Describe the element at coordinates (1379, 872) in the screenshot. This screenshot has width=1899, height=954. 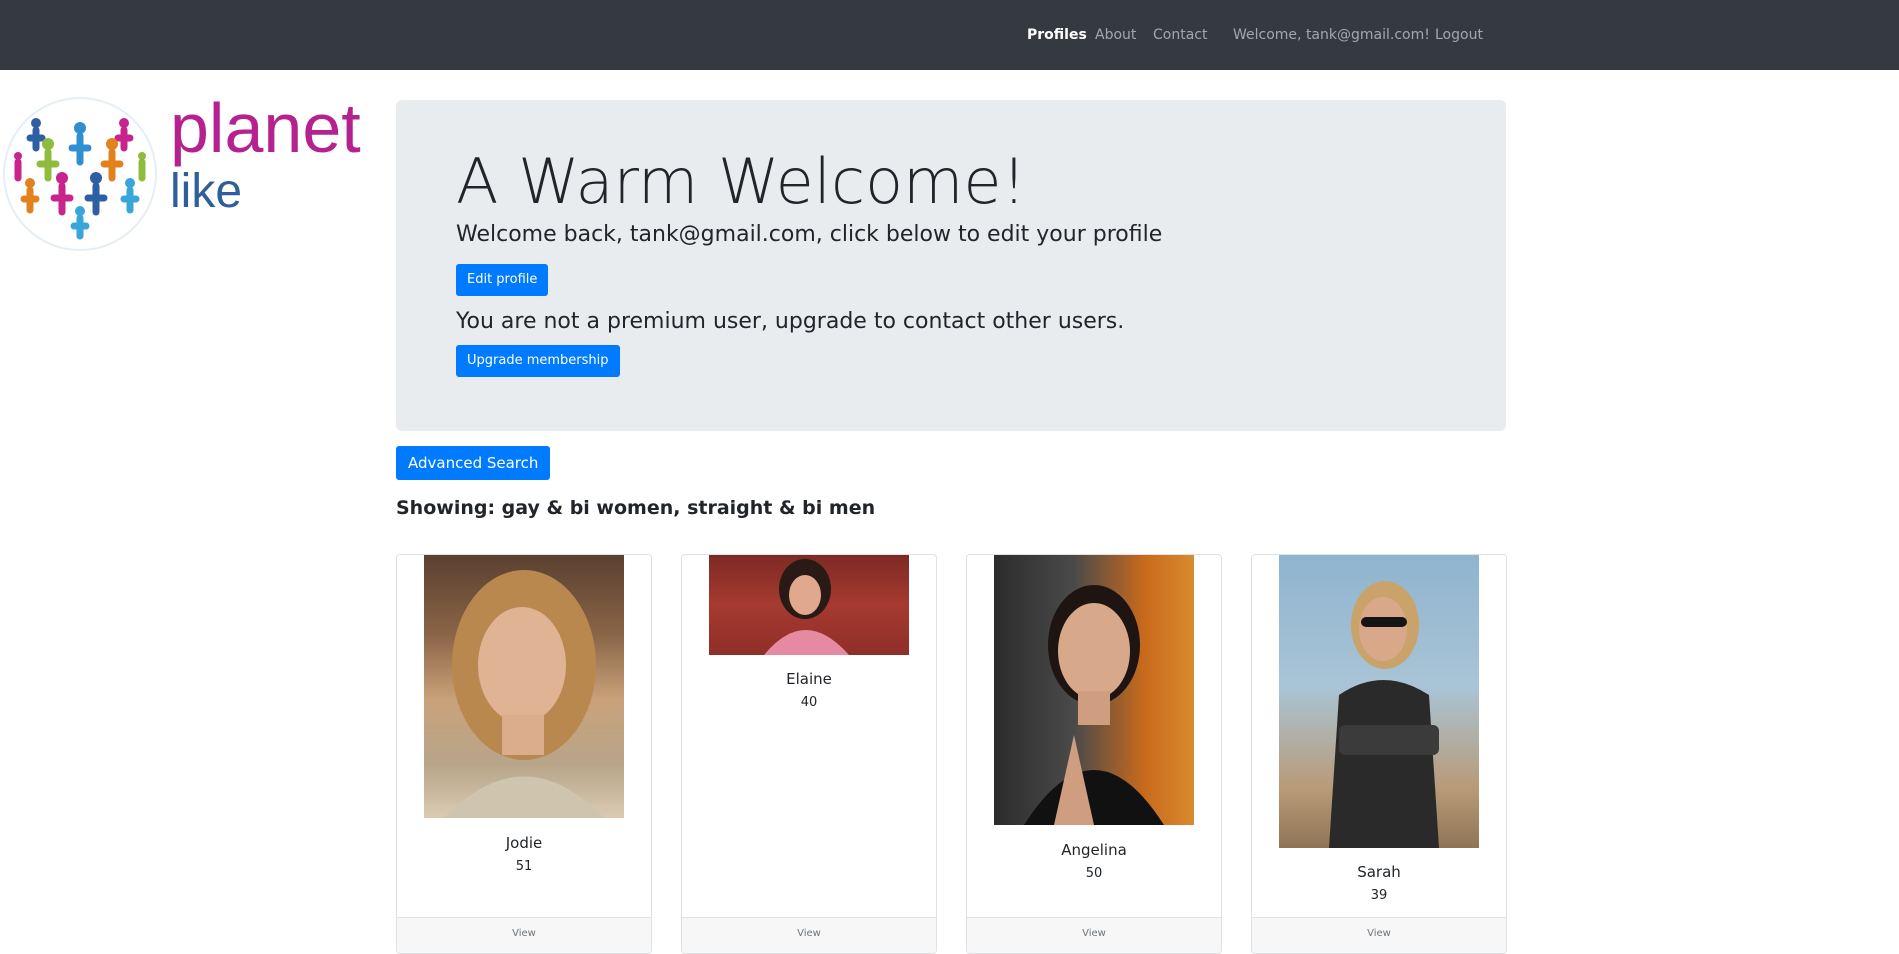
I see `profile-name: Sarah` at that location.